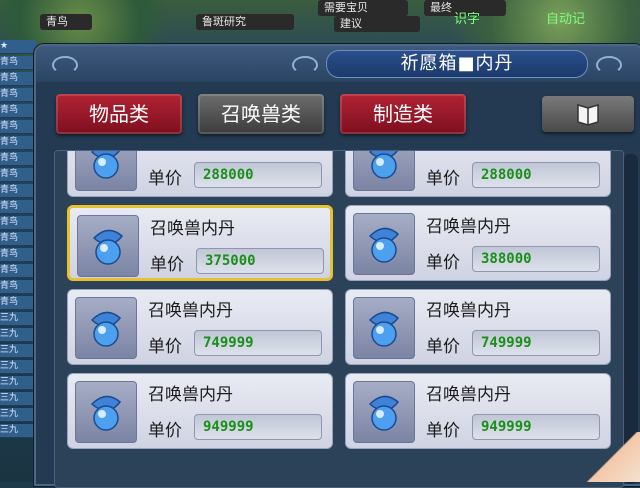 This screenshot has width=640, height=488. Describe the element at coordinates (66, 22) in the screenshot. I see `background-chip: 青鸟` at that location.